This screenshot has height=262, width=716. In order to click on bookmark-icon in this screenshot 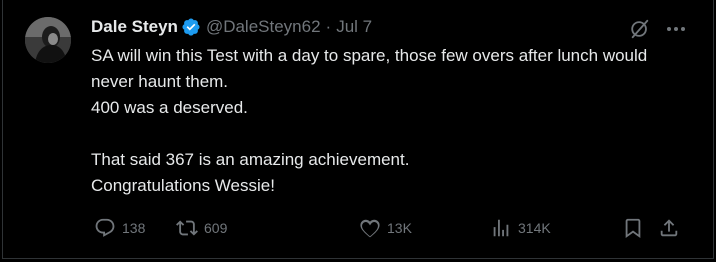, I will do `click(633, 228)`.